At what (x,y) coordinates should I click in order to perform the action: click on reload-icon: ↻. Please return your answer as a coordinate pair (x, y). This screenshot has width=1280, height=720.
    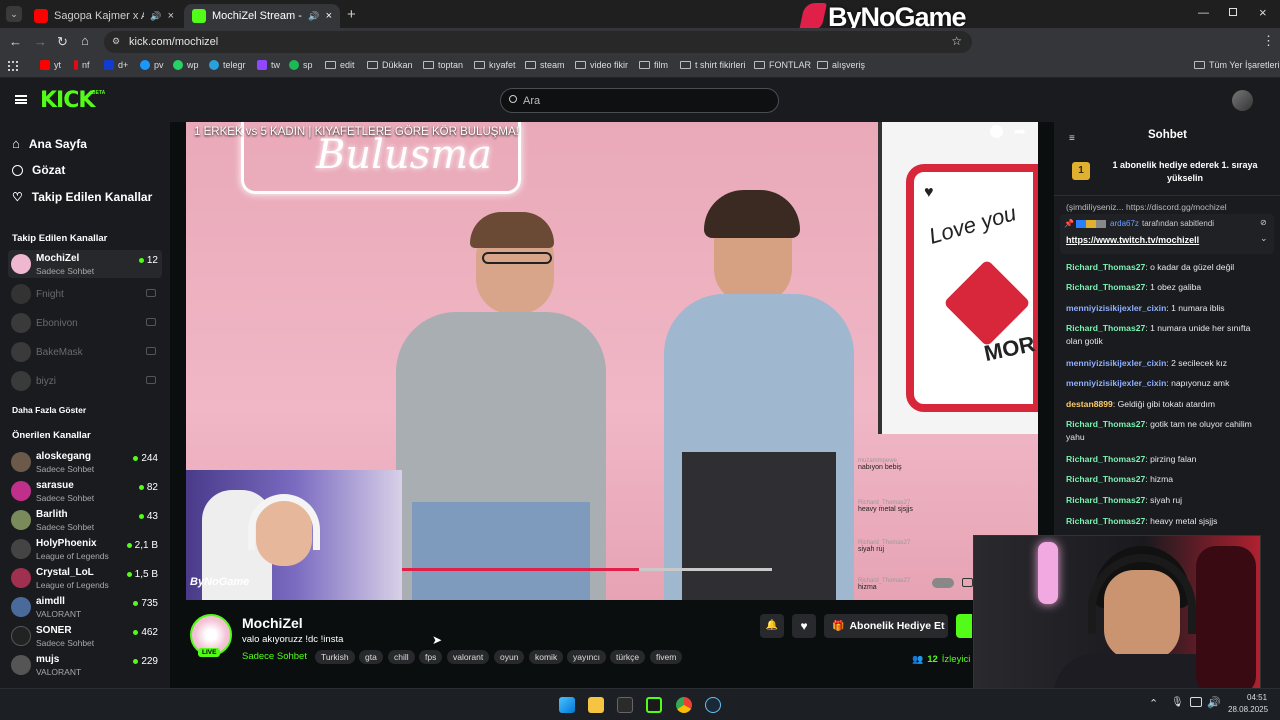
    Looking at the image, I should click on (62, 42).